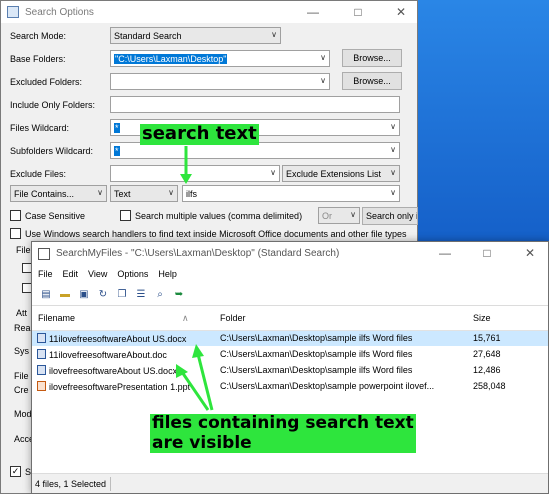  What do you see at coordinates (132, 274) in the screenshot?
I see `menu-options: Options` at bounding box center [132, 274].